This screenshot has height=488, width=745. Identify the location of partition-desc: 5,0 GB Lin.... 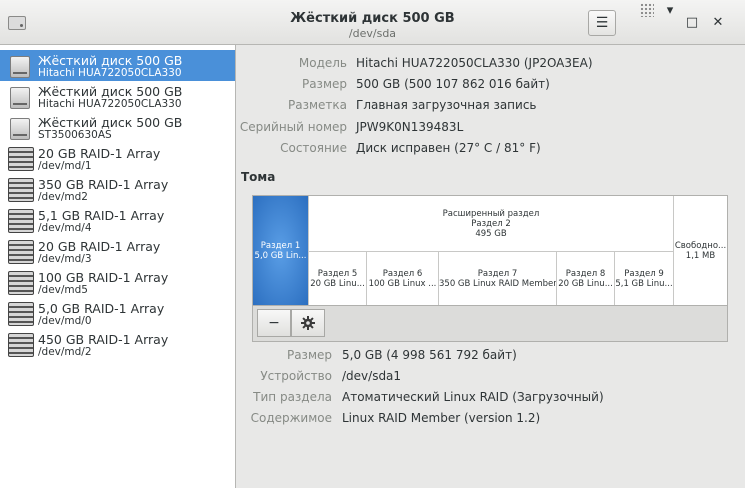
(280, 256).